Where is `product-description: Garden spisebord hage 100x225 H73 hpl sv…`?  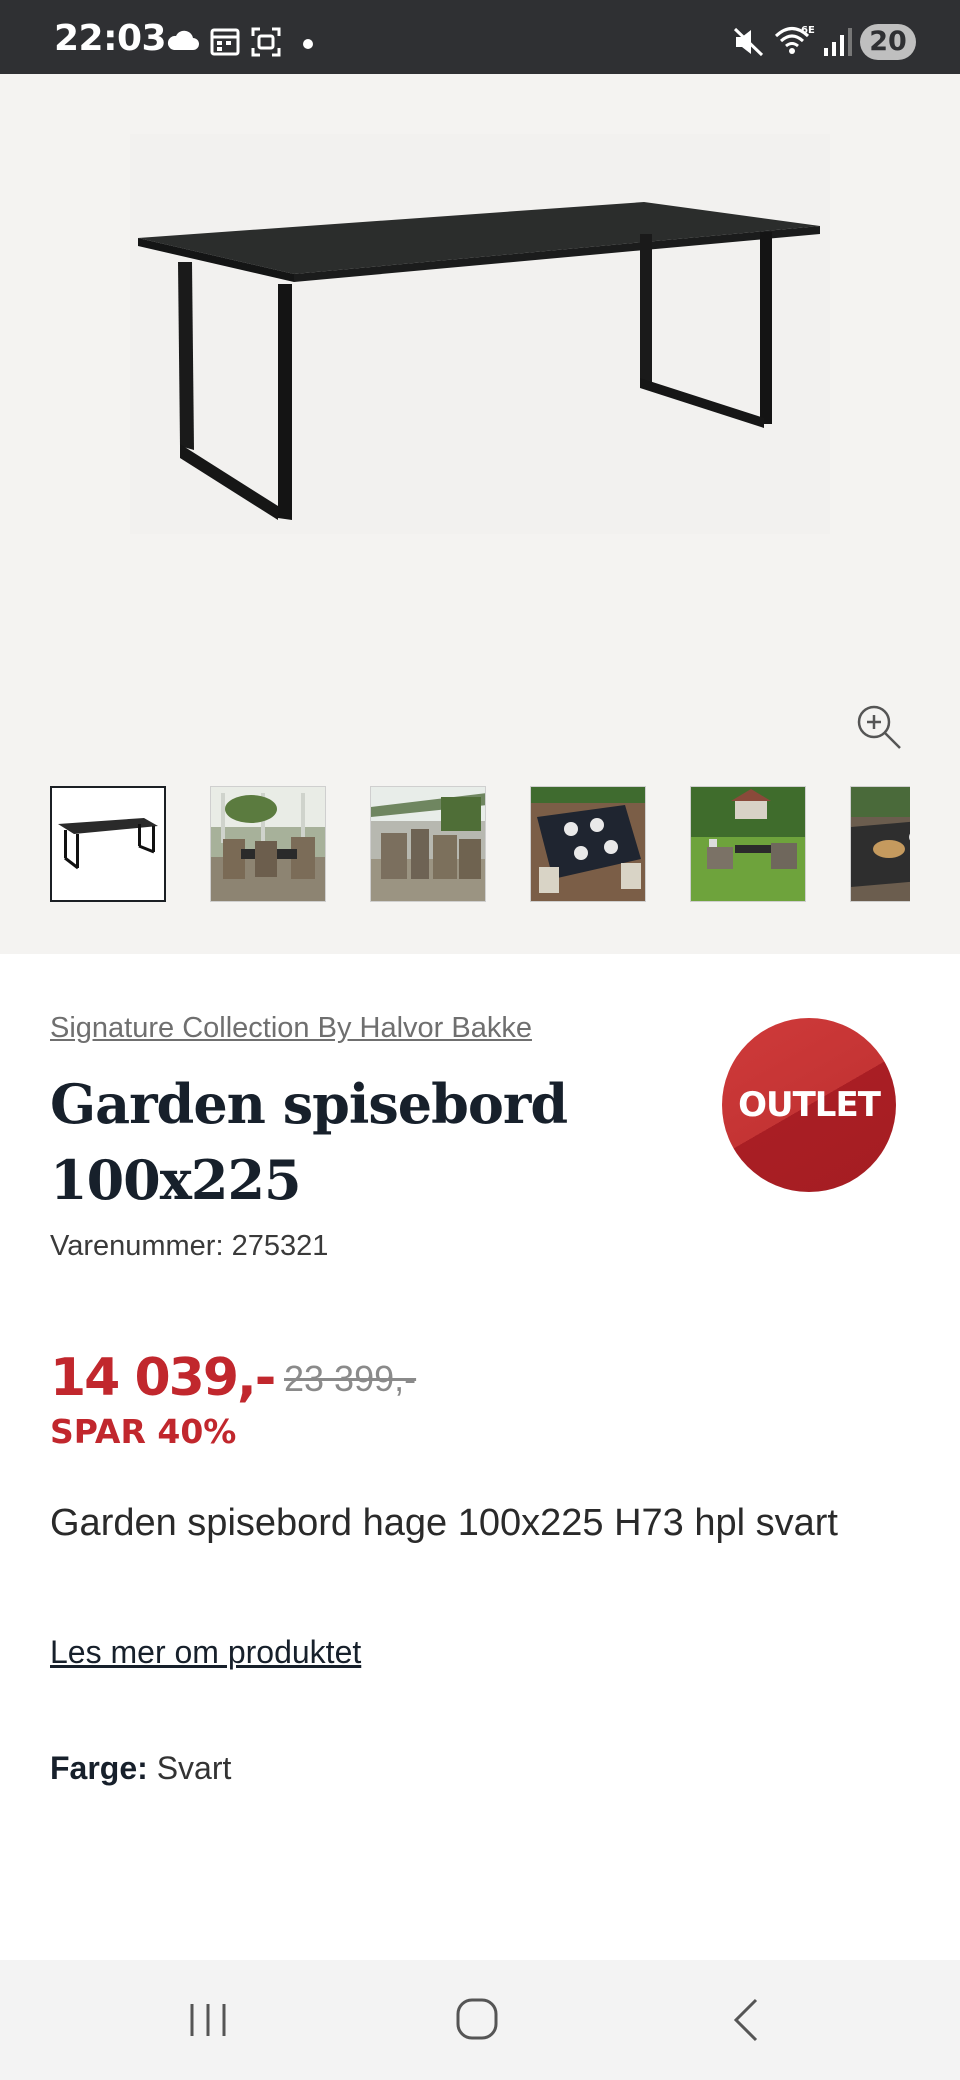
product-description: Garden spisebord hage 100x225 H73 hpl sv… is located at coordinates (444, 1523).